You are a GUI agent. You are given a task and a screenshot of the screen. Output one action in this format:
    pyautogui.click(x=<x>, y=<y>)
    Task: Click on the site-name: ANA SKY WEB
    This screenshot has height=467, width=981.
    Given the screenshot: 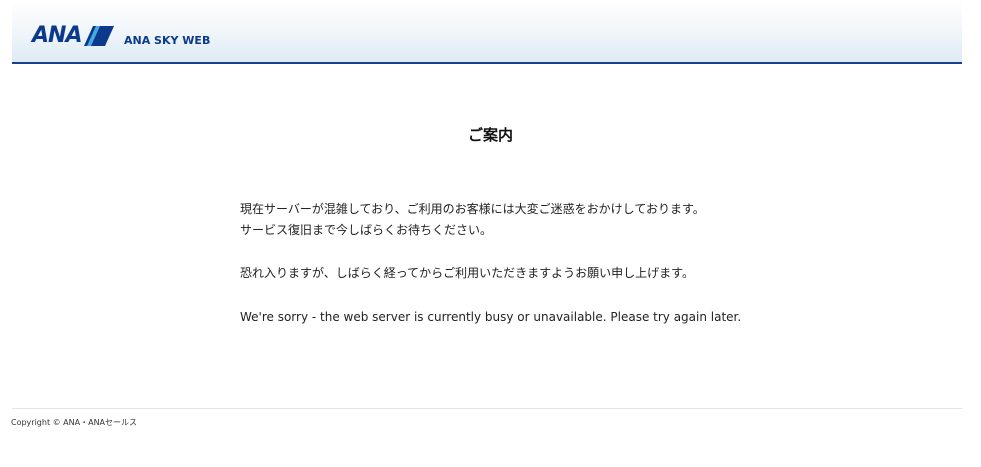 What is the action you would take?
    pyautogui.click(x=167, y=40)
    